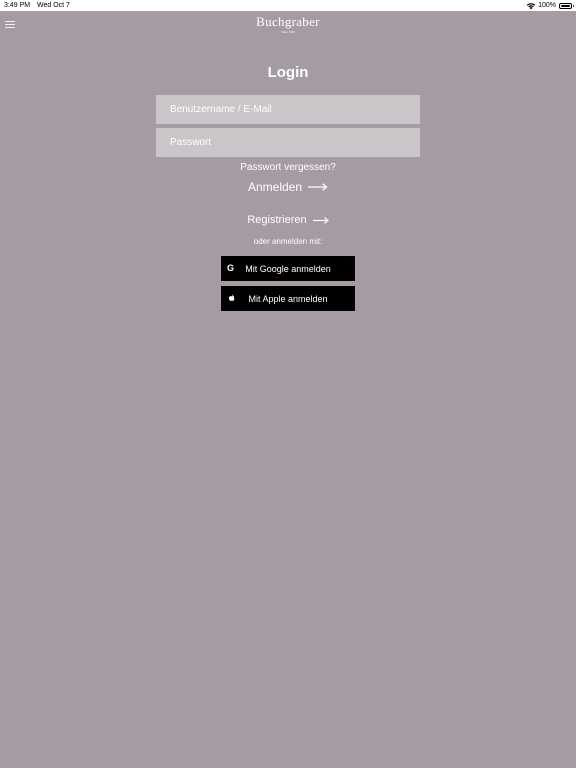 This screenshot has height=768, width=576. I want to click on logo-subtext: Since 1993, so click(288, 32).